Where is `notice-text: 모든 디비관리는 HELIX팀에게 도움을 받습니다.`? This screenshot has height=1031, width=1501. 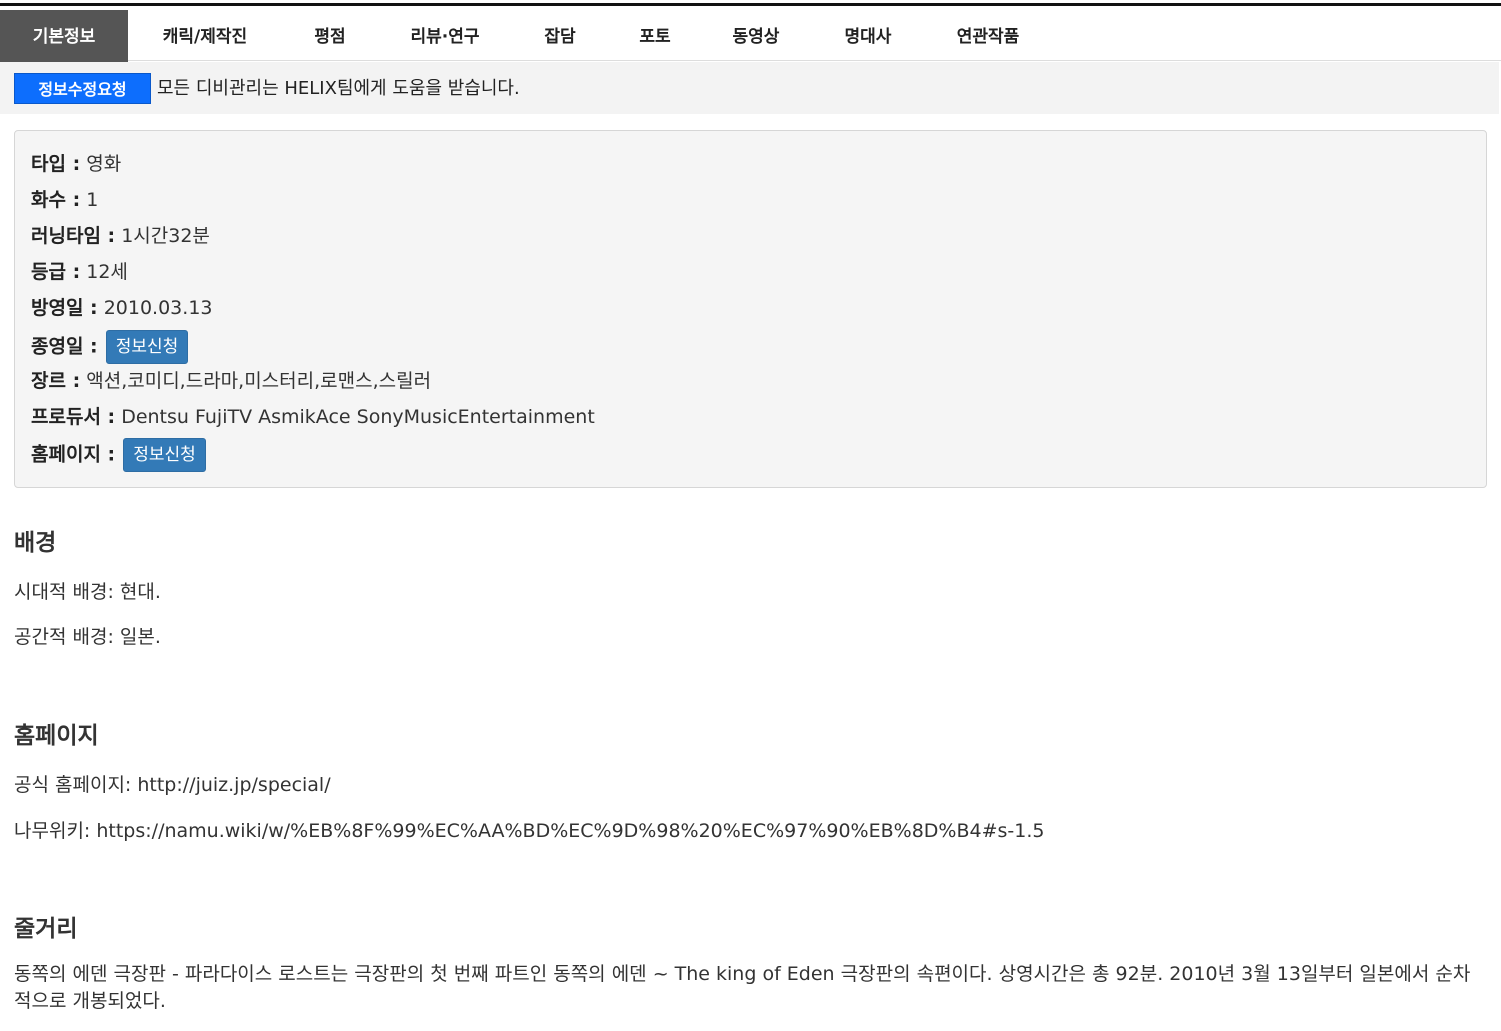 notice-text: 모든 디비관리는 HELIX팀에게 도움을 받습니다. is located at coordinates (338, 88).